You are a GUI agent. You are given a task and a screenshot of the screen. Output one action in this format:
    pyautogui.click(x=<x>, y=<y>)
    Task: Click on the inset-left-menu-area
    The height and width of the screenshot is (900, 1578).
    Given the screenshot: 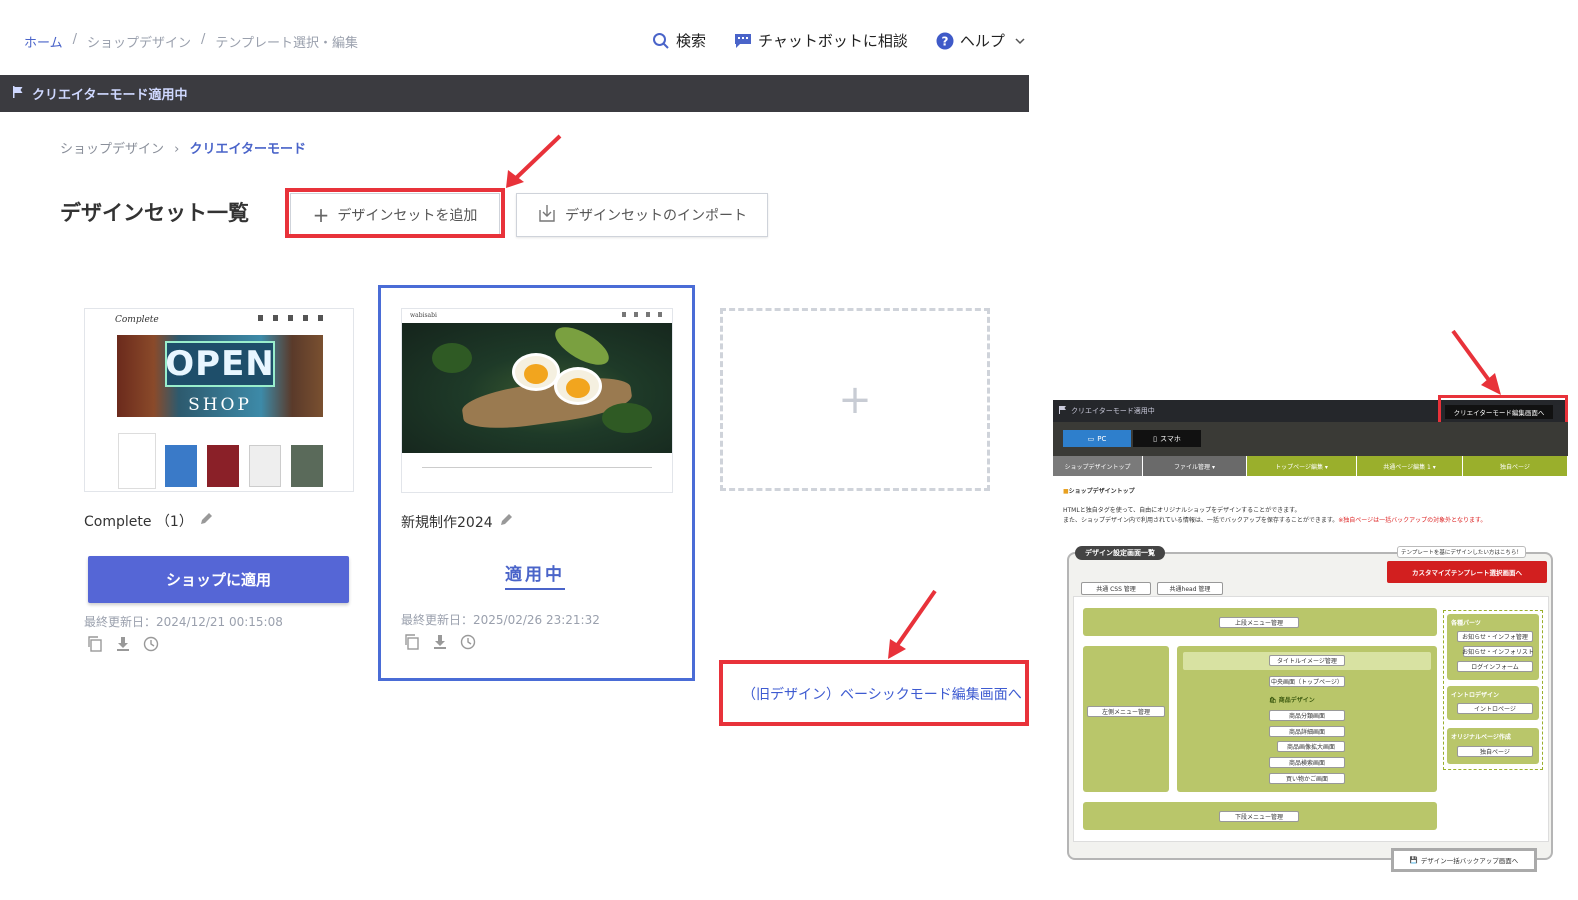 What is the action you would take?
    pyautogui.click(x=1126, y=719)
    